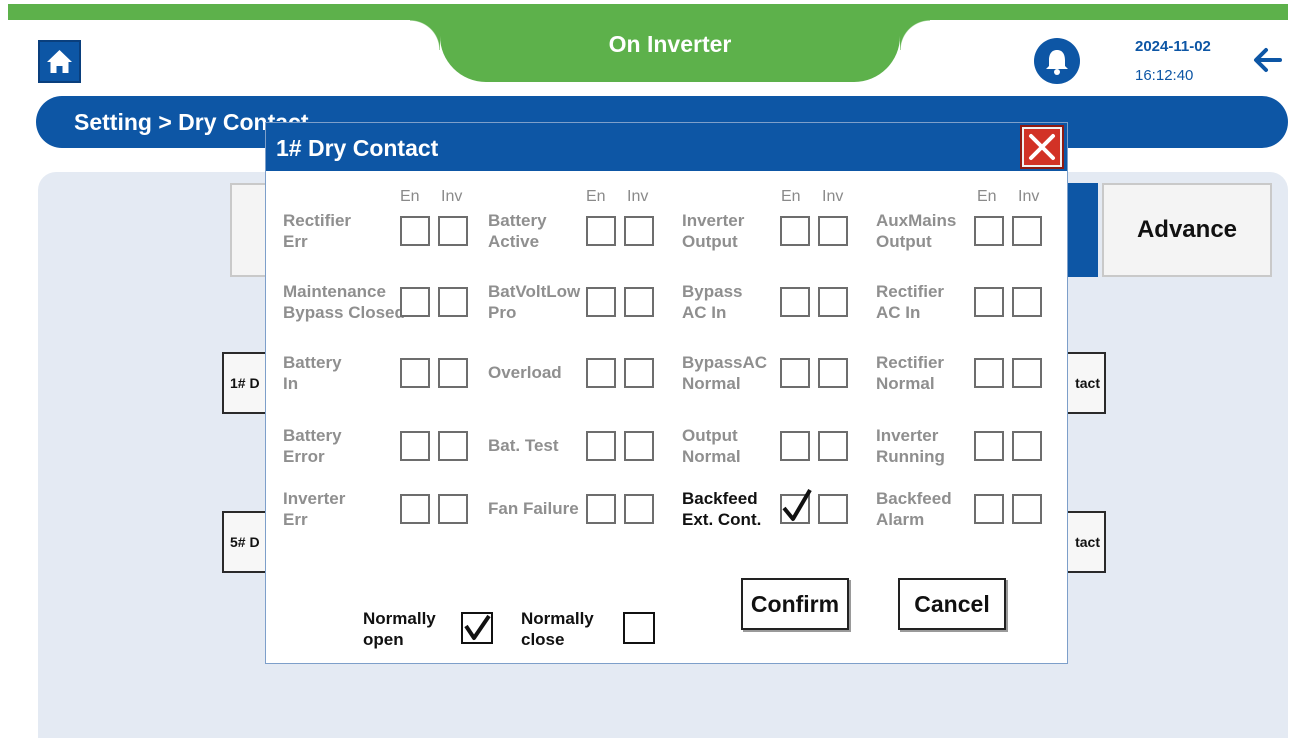 The image size is (1296, 738). Describe the element at coordinates (713, 220) in the screenshot. I see `item-label-line1: Inverter` at that location.